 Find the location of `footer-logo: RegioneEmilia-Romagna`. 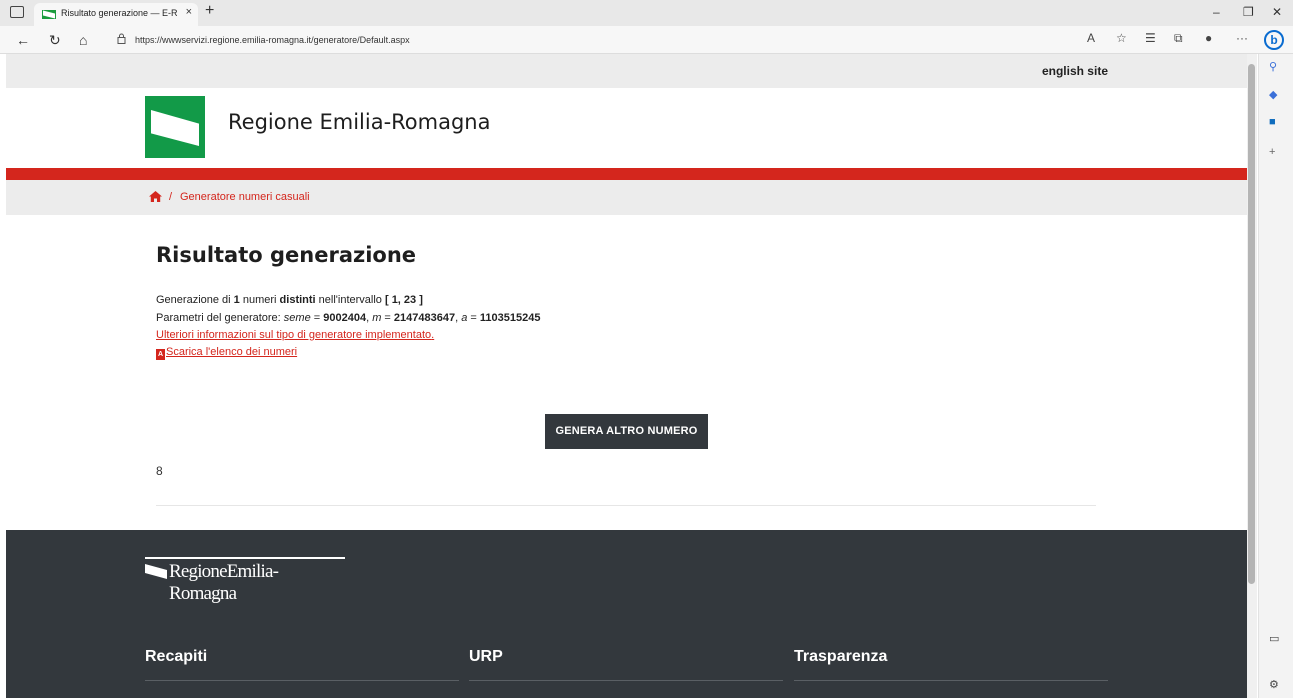

footer-logo: RegioneEmilia-Romagna is located at coordinates (245, 580).